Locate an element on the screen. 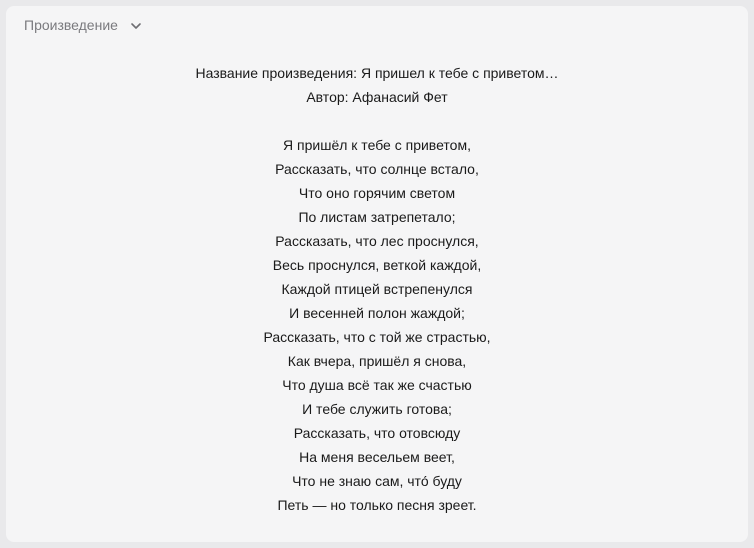  poem-line: Рассказать, что с той же страстью, is located at coordinates (377, 337).